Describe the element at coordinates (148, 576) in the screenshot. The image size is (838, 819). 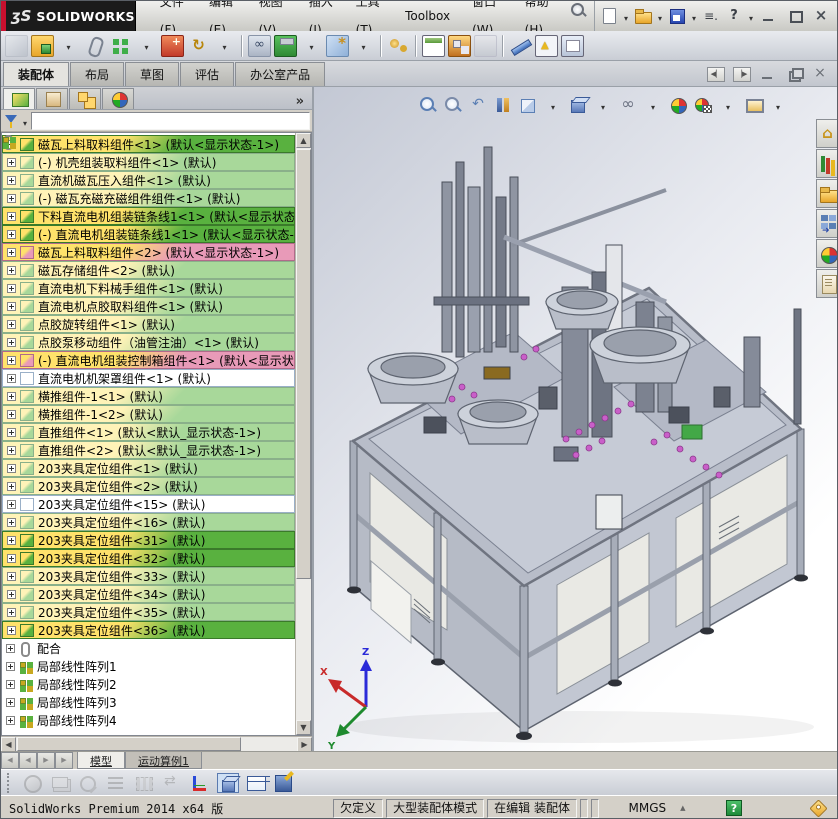
I see `tree-item: 203夹具定位组件<33> (默认)` at that location.